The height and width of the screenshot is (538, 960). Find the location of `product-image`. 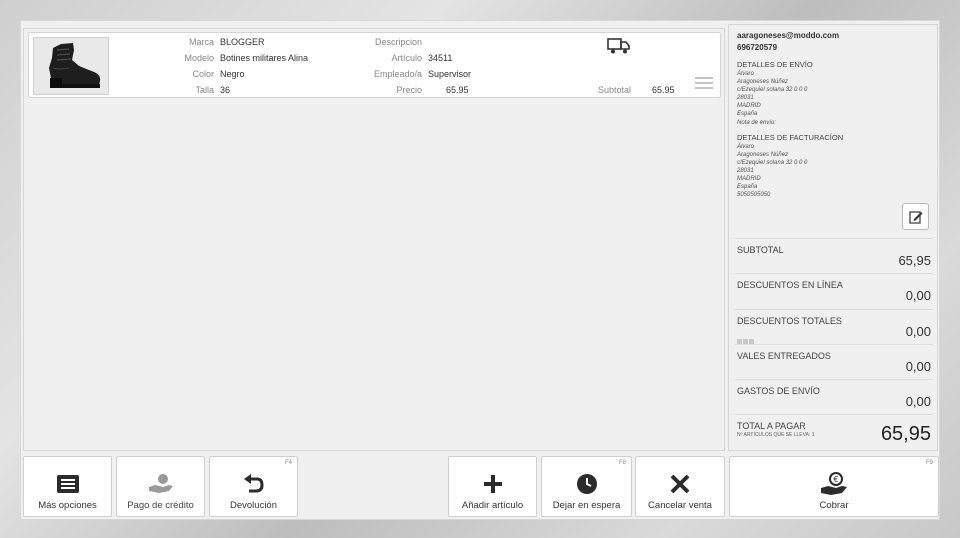

product-image is located at coordinates (71, 66).